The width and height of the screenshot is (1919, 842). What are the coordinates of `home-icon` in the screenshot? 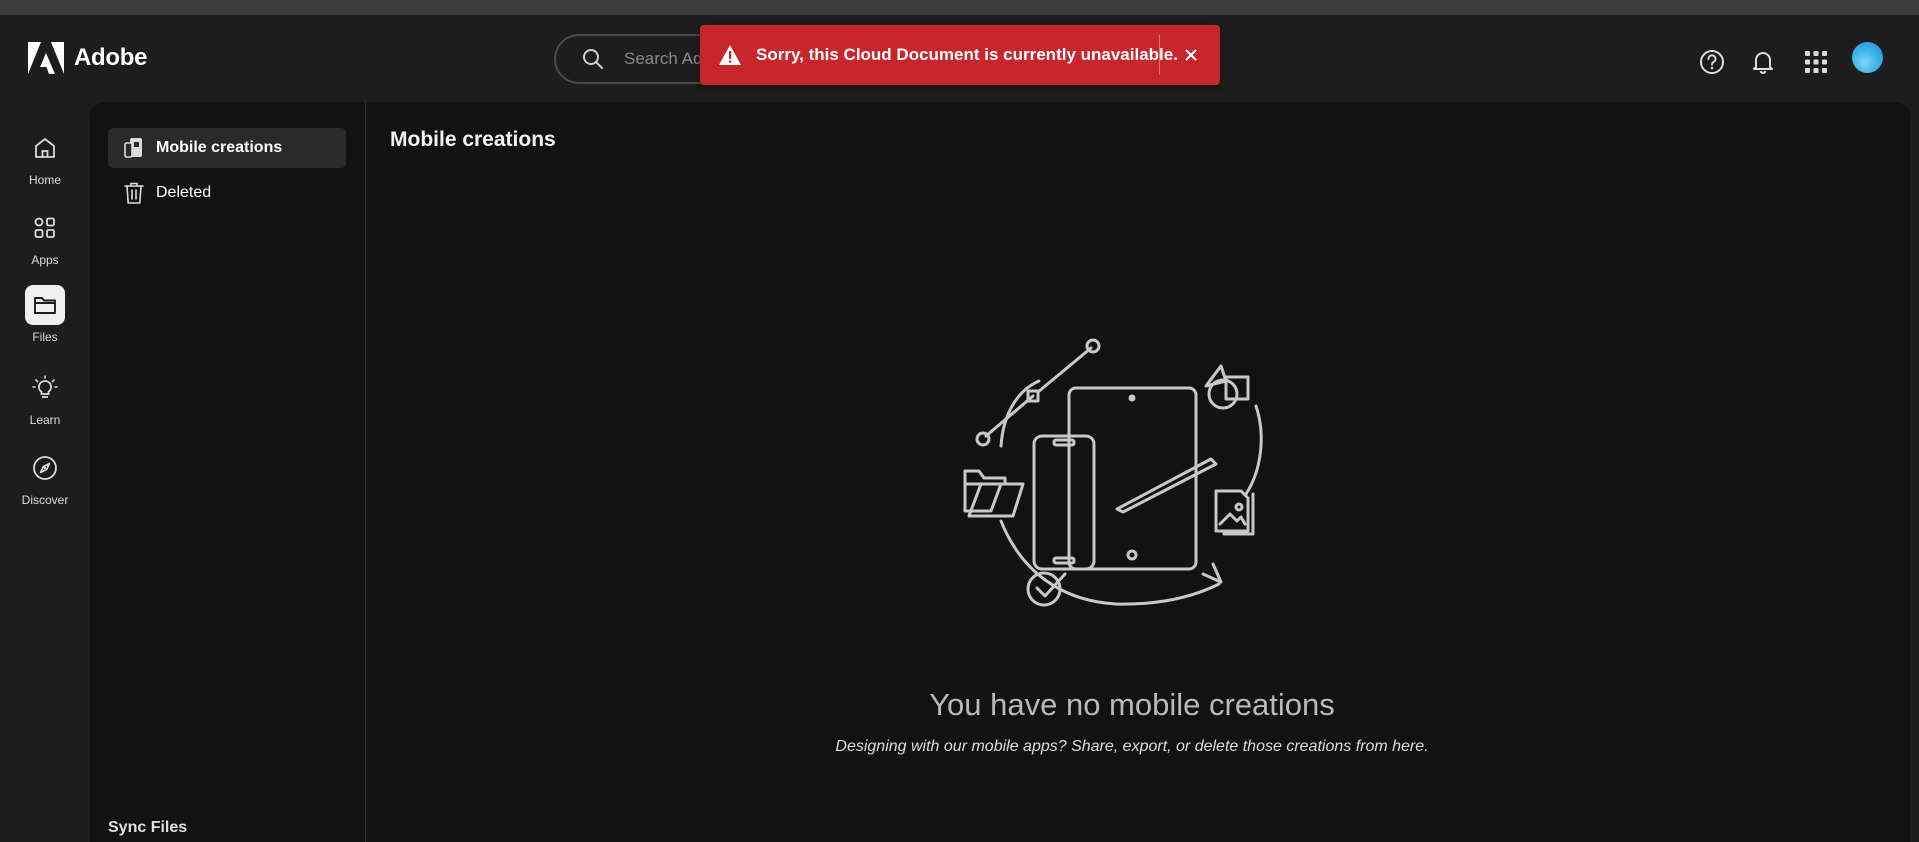 It's located at (45, 148).